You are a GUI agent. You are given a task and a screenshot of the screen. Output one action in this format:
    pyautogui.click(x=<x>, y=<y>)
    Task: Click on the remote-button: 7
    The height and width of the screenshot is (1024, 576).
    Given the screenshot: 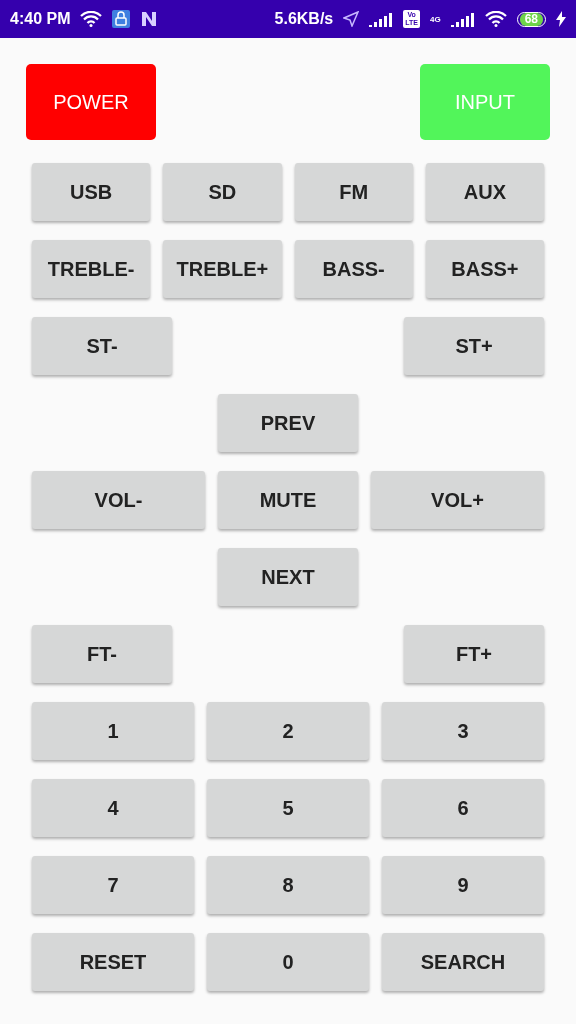 What is the action you would take?
    pyautogui.click(x=113, y=885)
    